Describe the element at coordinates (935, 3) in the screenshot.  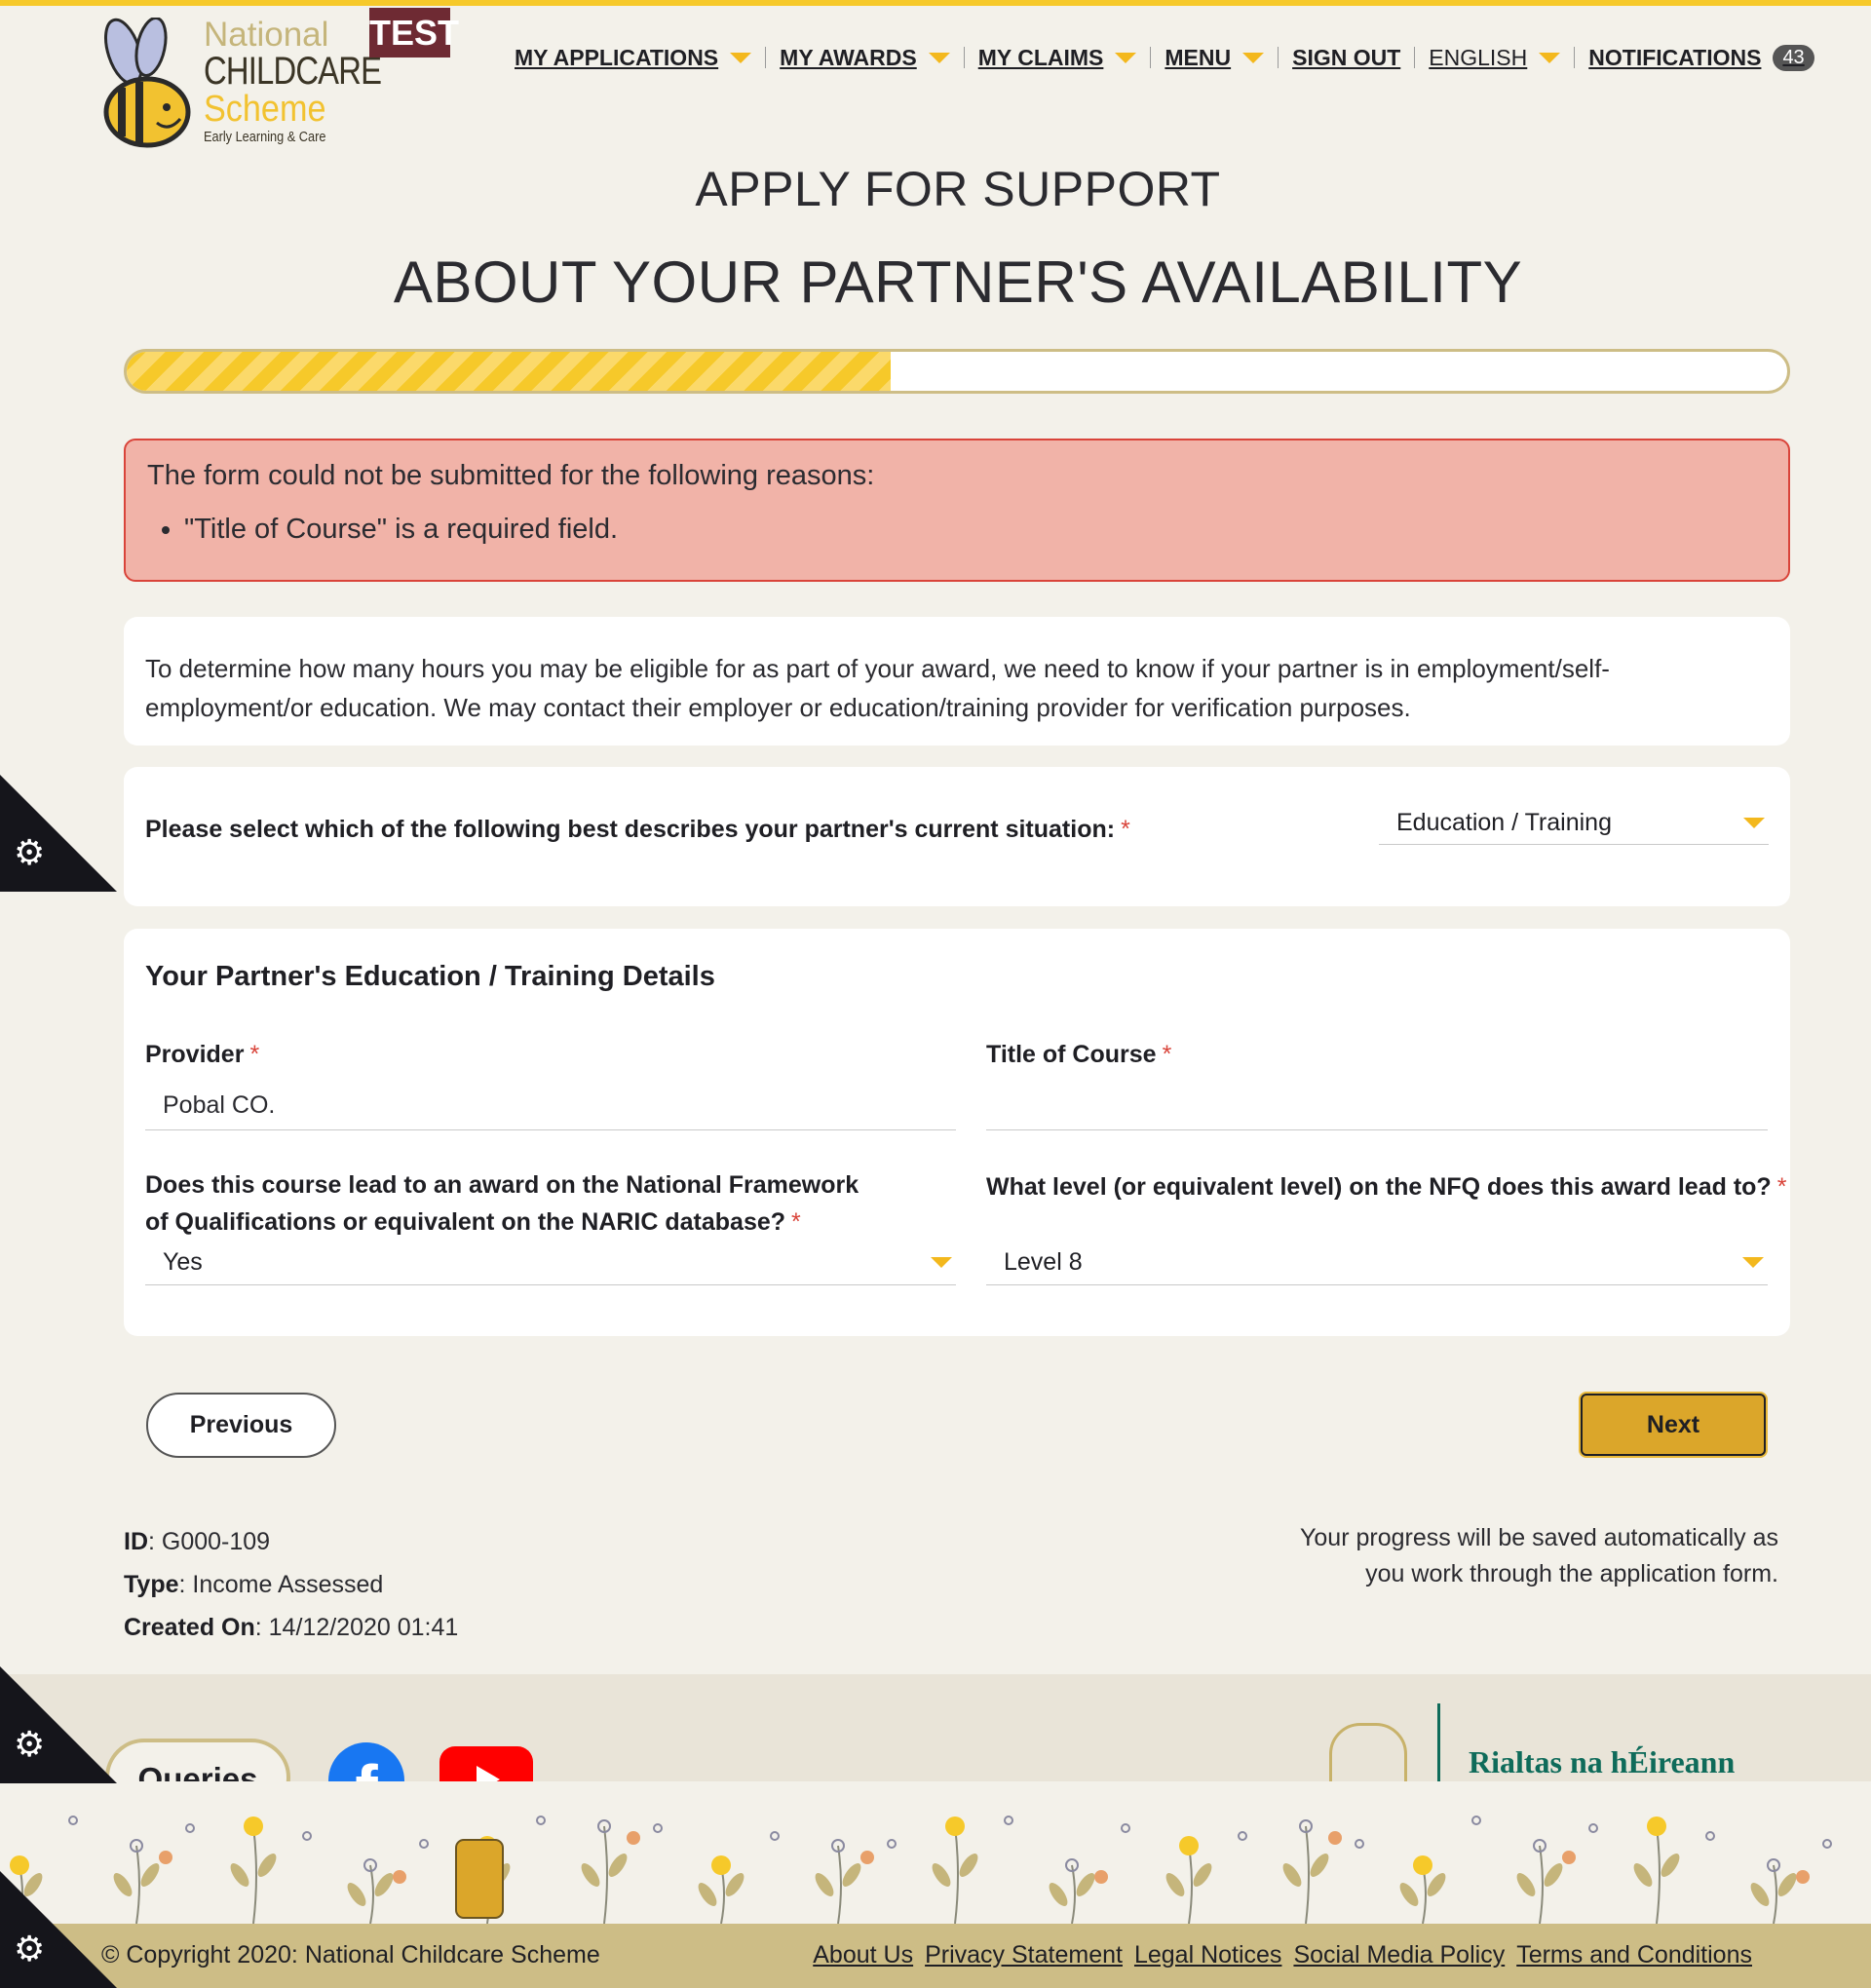
I see `top-accent-bar` at that location.